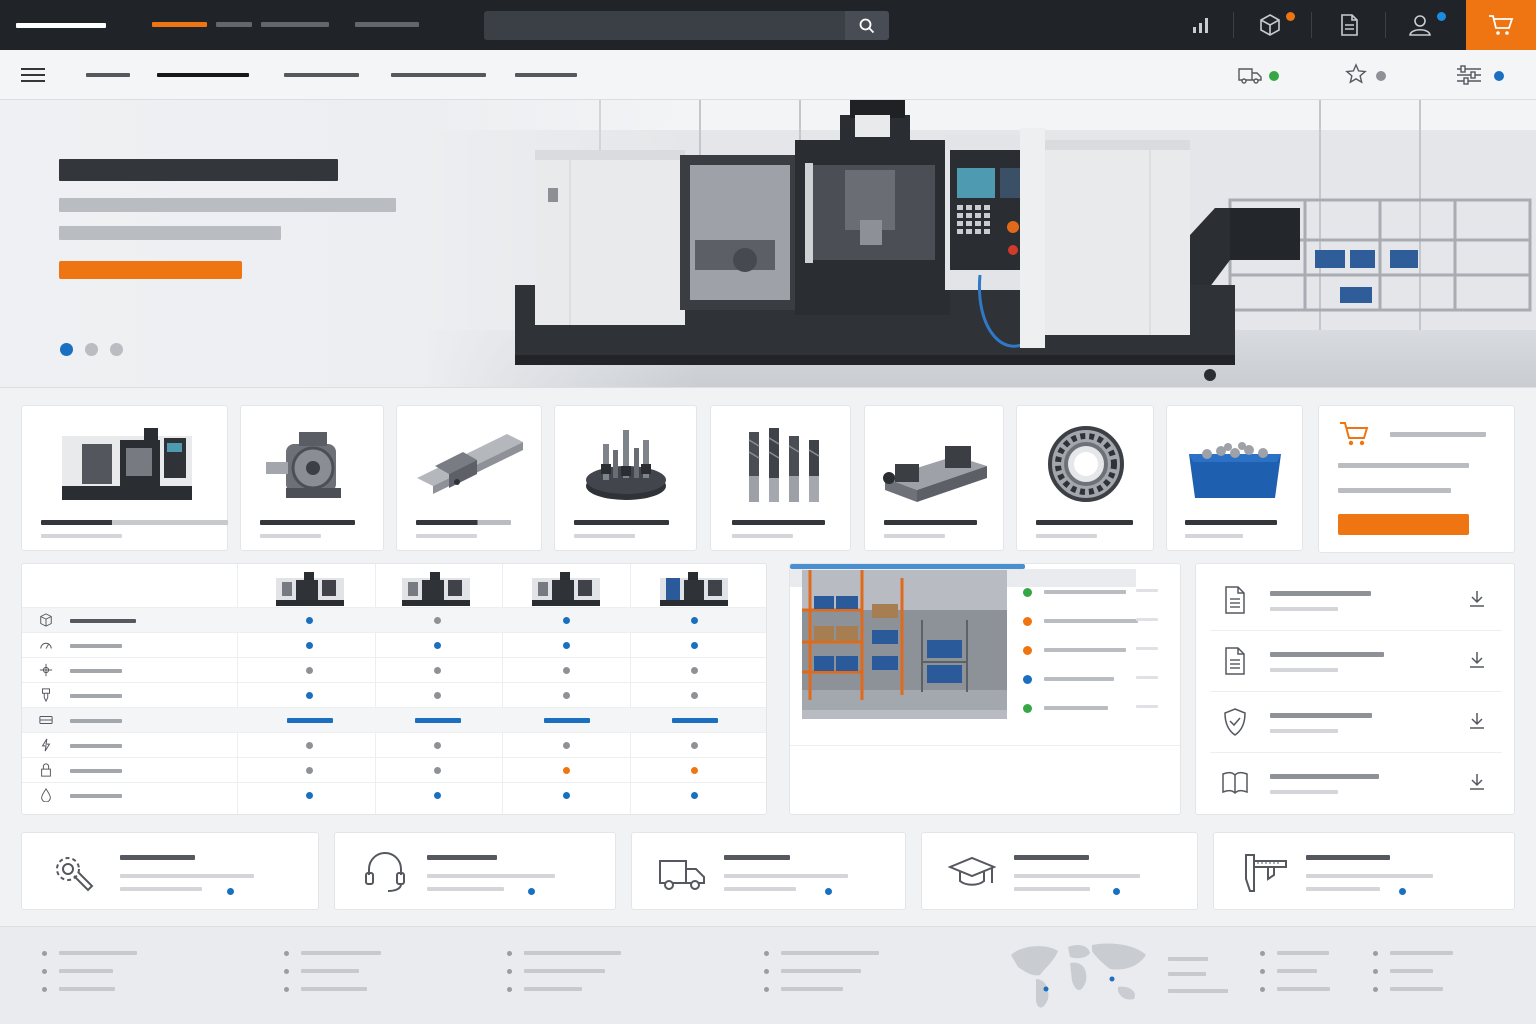 The height and width of the screenshot is (1024, 1536). What do you see at coordinates (66, 349) in the screenshot?
I see `carousel-dot-active` at bounding box center [66, 349].